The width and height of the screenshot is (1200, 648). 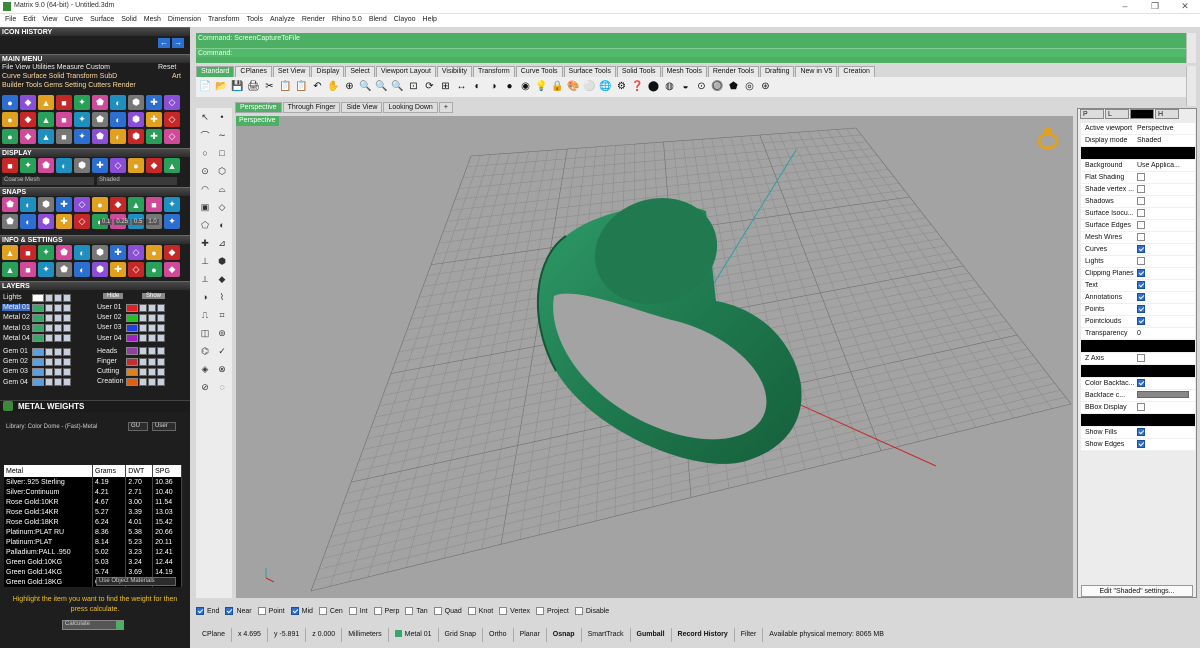 I want to click on disp-tool-icon: ◐, so click(x=64, y=165).